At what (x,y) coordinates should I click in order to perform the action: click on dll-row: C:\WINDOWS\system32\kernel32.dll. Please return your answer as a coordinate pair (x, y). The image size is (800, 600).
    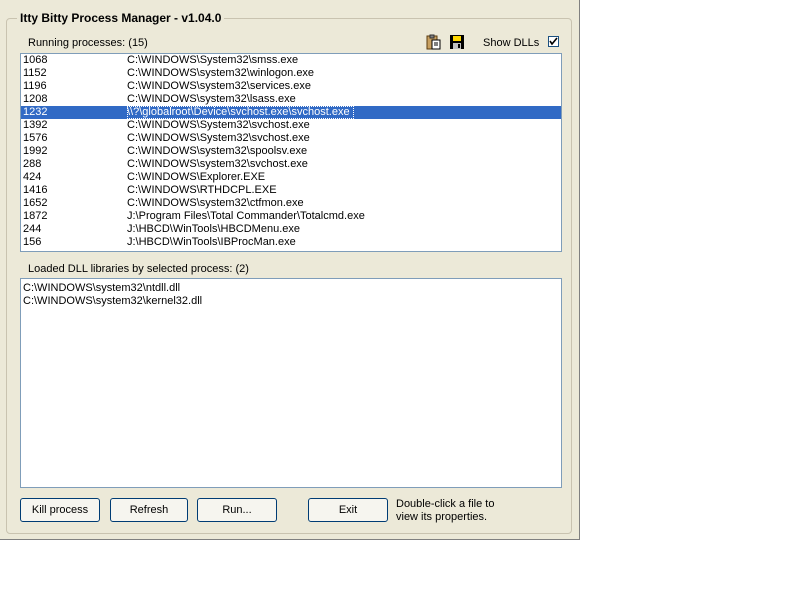
    Looking at the image, I should click on (291, 301).